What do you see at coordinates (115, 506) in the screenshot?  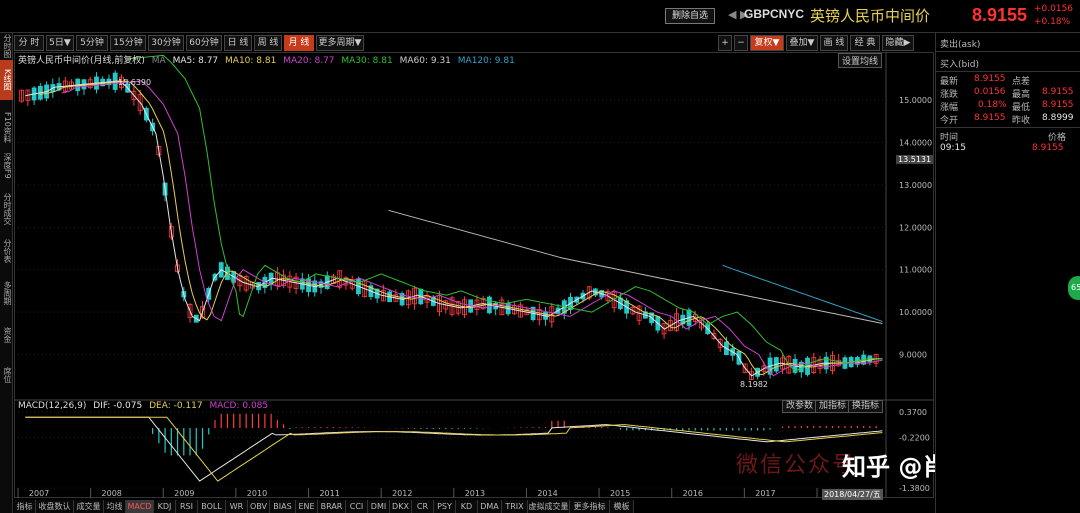 I see `indicator-tab: 均线` at bounding box center [115, 506].